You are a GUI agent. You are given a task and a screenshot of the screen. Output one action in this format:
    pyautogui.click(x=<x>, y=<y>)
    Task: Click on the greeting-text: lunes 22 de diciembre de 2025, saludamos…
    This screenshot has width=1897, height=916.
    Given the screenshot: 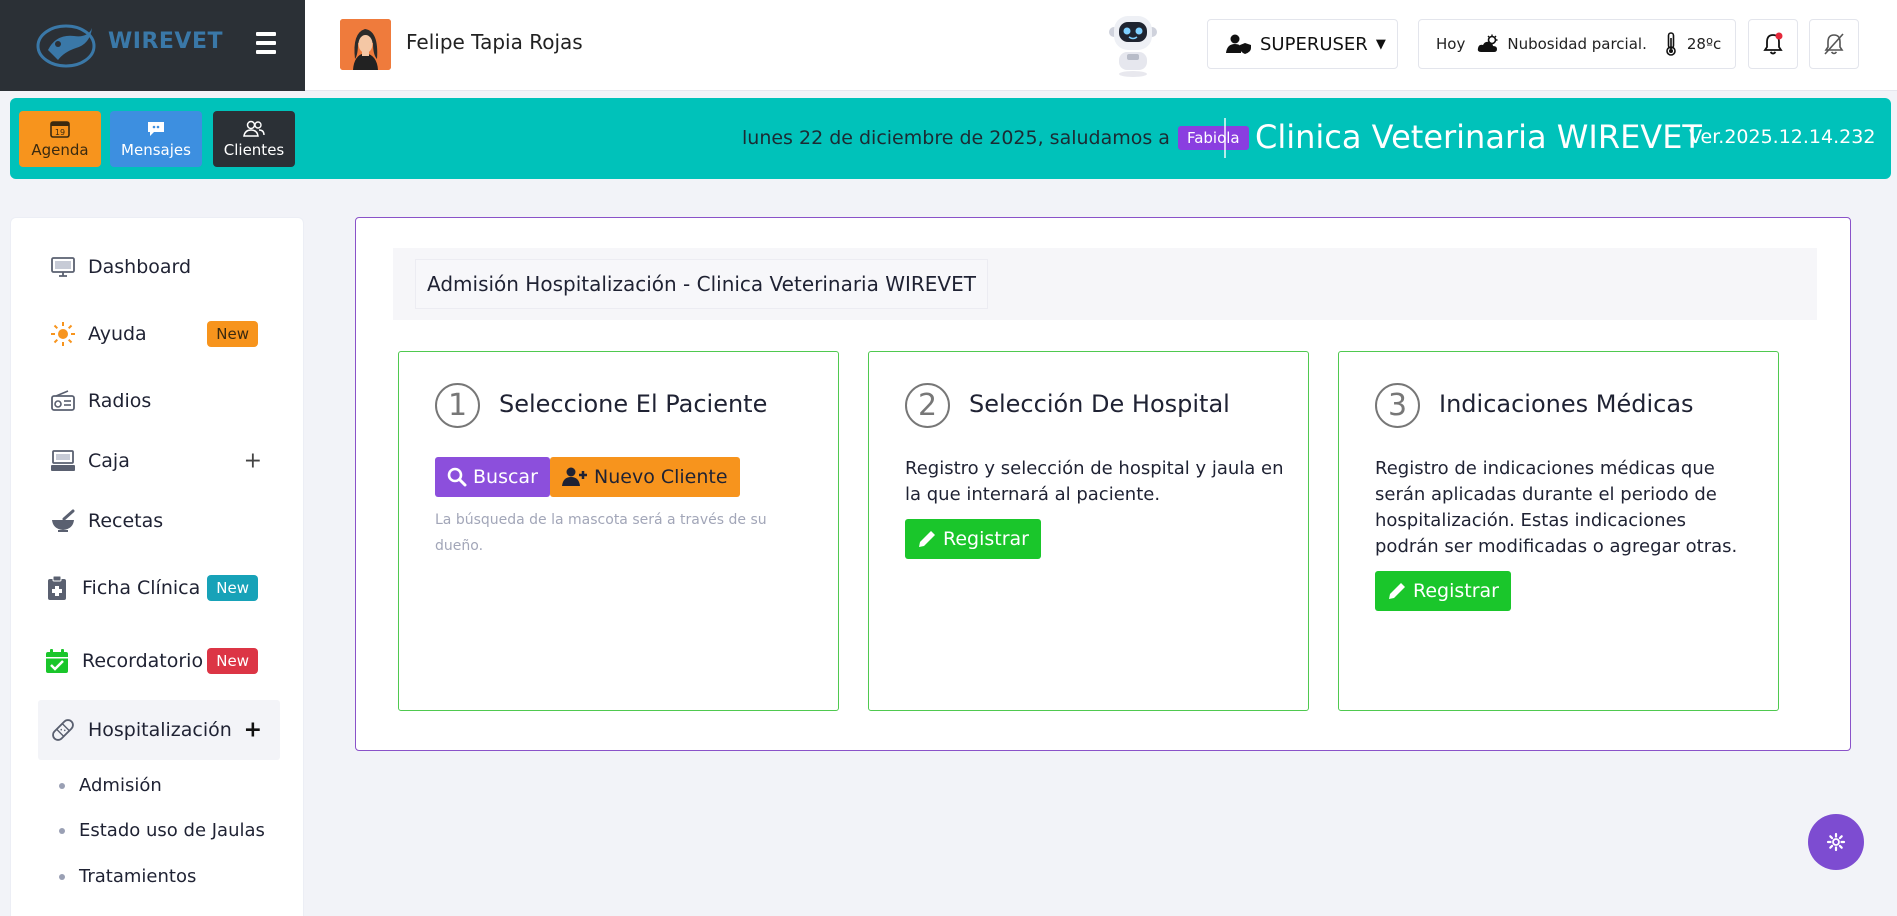 What is the action you would take?
    pyautogui.click(x=956, y=138)
    